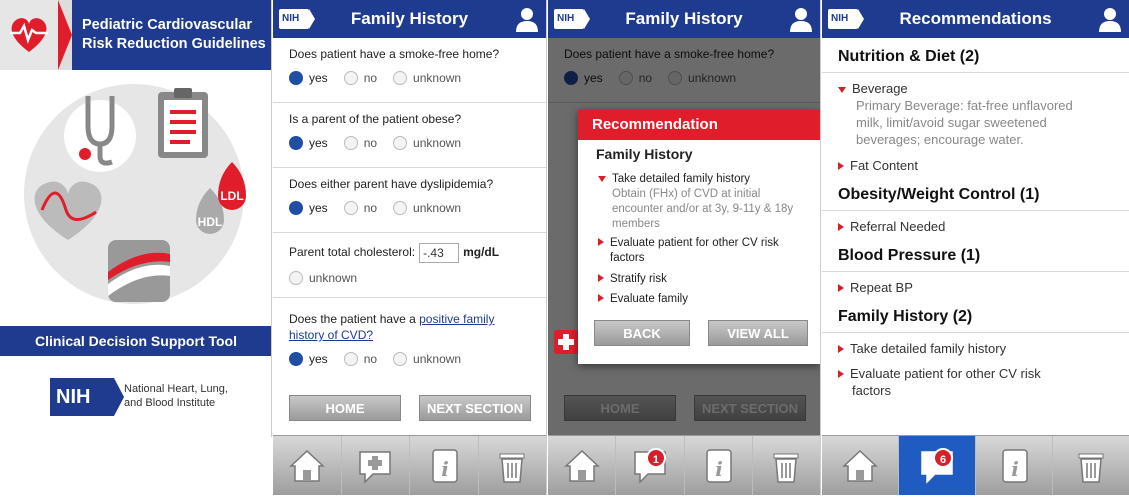  What do you see at coordinates (176, 389) in the screenshot?
I see `institute-line-1: National Heart, Lung,` at bounding box center [176, 389].